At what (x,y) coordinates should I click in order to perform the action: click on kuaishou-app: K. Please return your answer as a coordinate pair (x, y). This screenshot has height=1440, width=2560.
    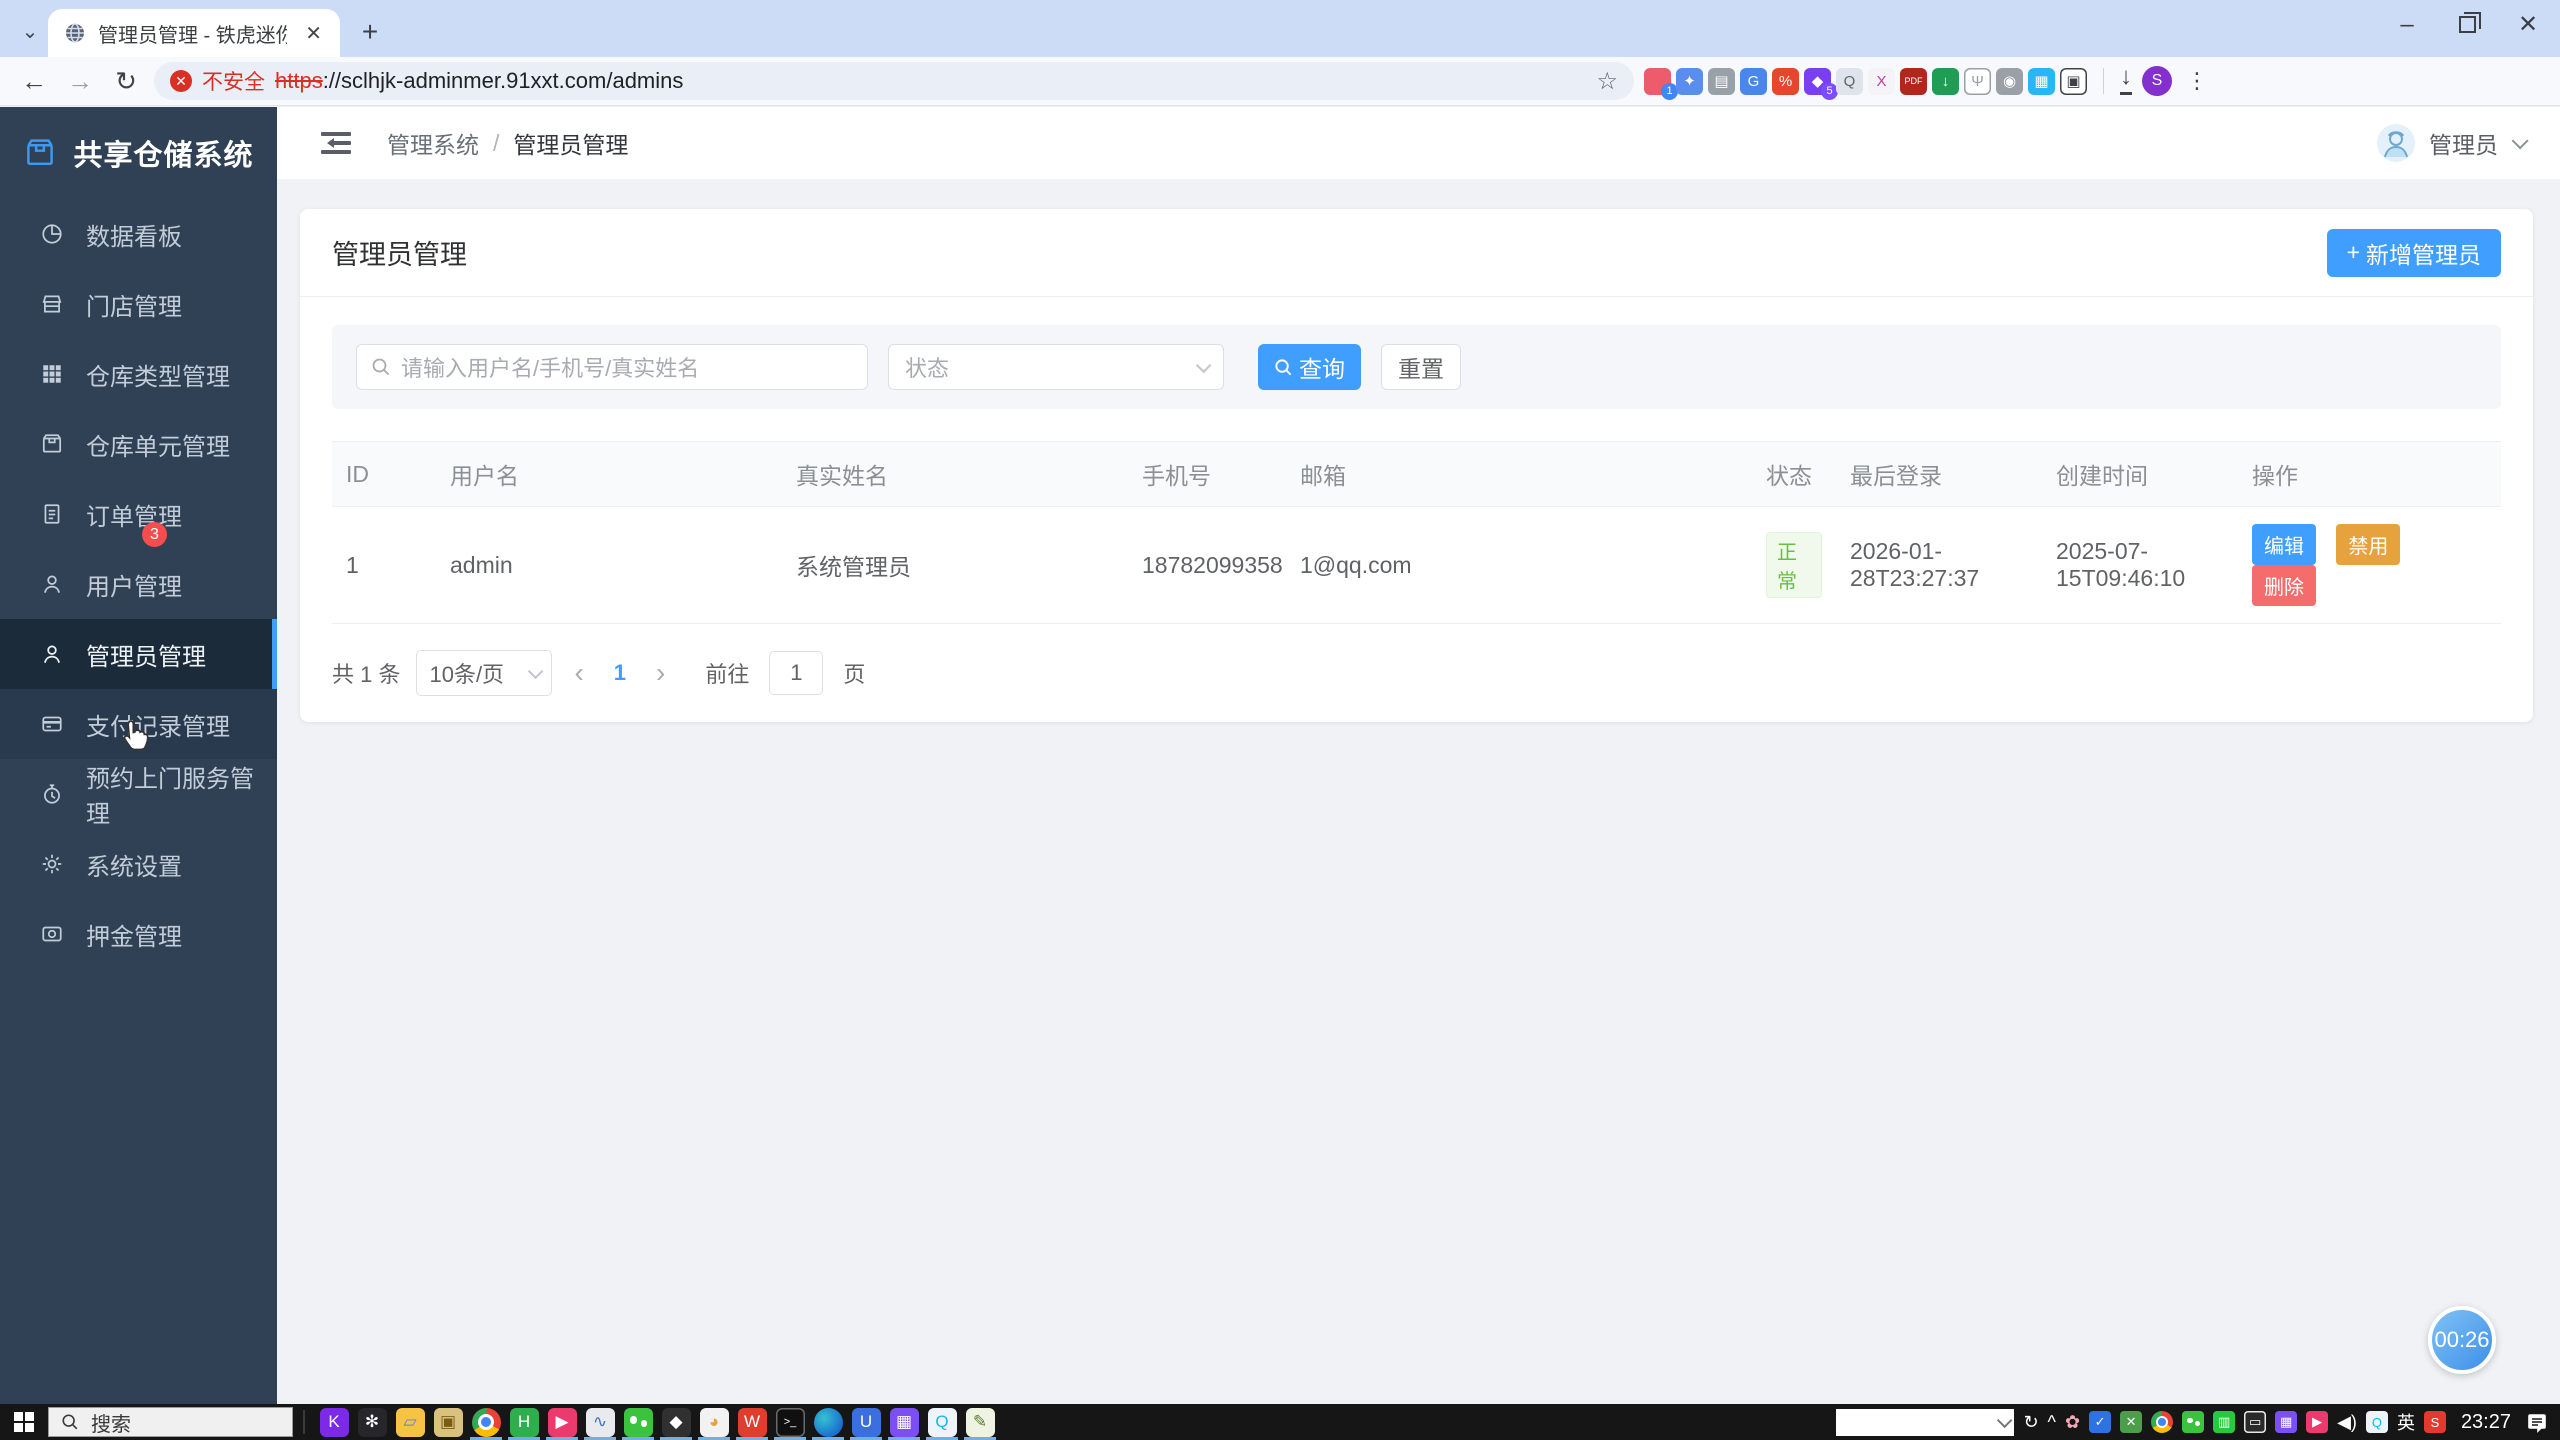
    Looking at the image, I should click on (334, 1422).